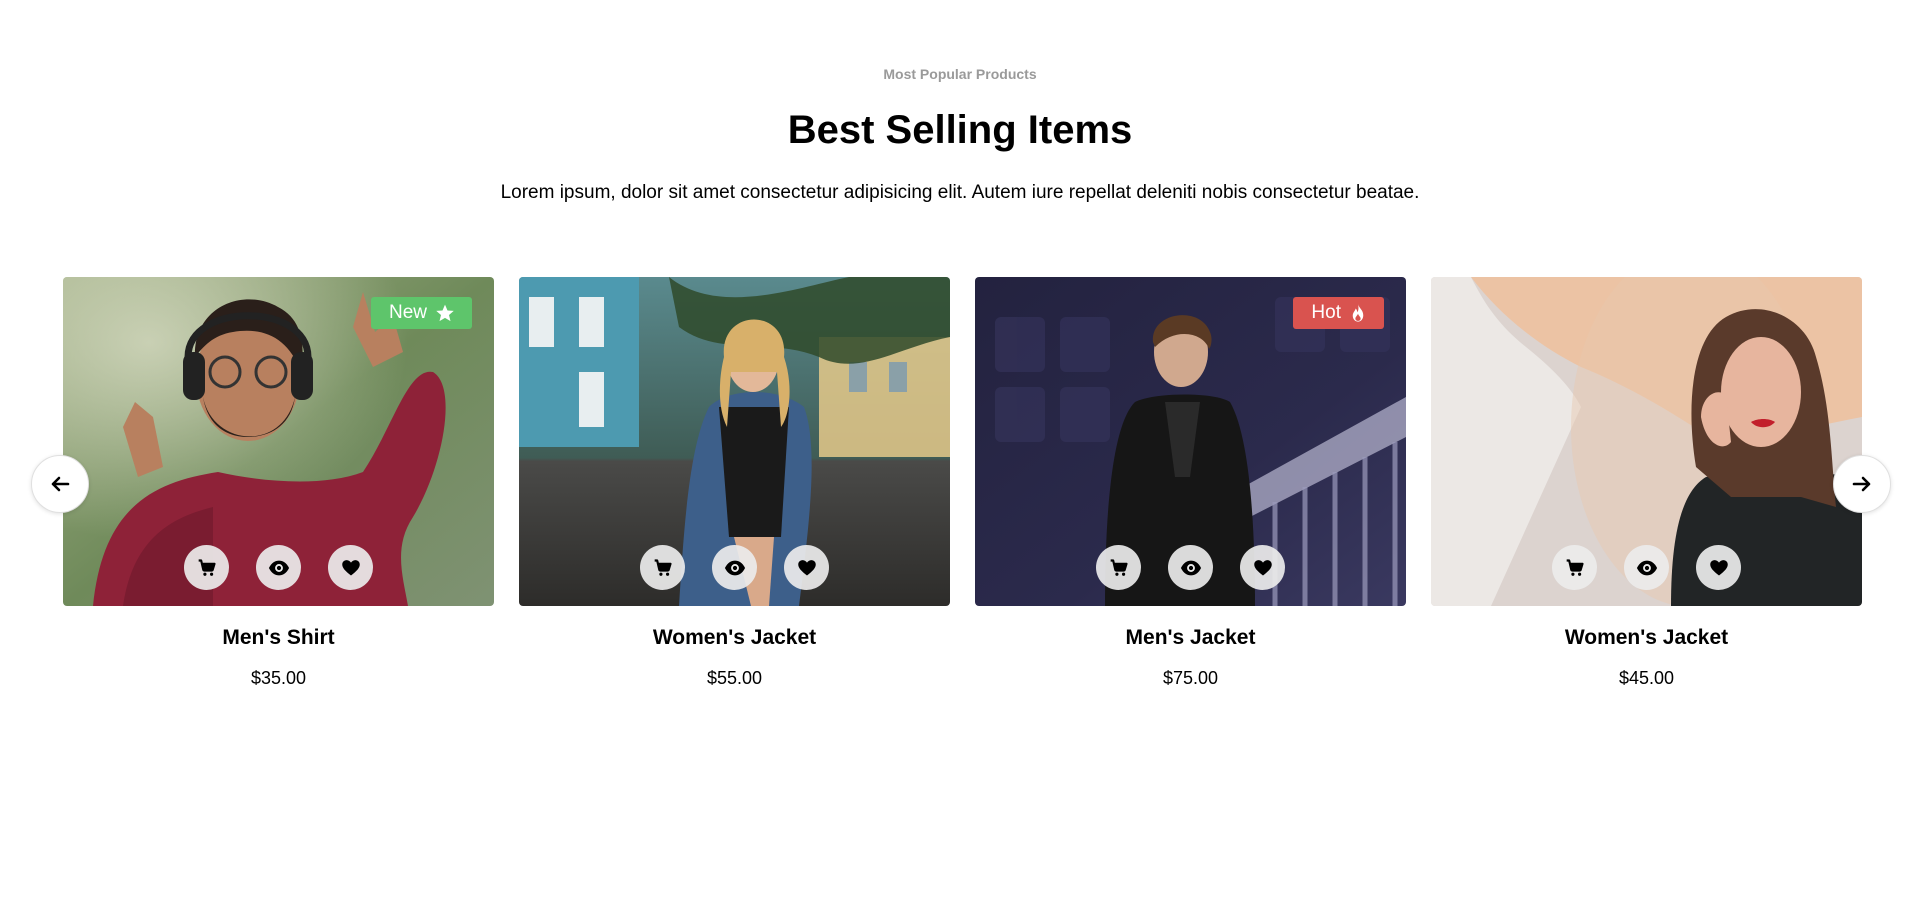 This screenshot has height=913, width=1920. I want to click on product-price: $55.00, so click(734, 678).